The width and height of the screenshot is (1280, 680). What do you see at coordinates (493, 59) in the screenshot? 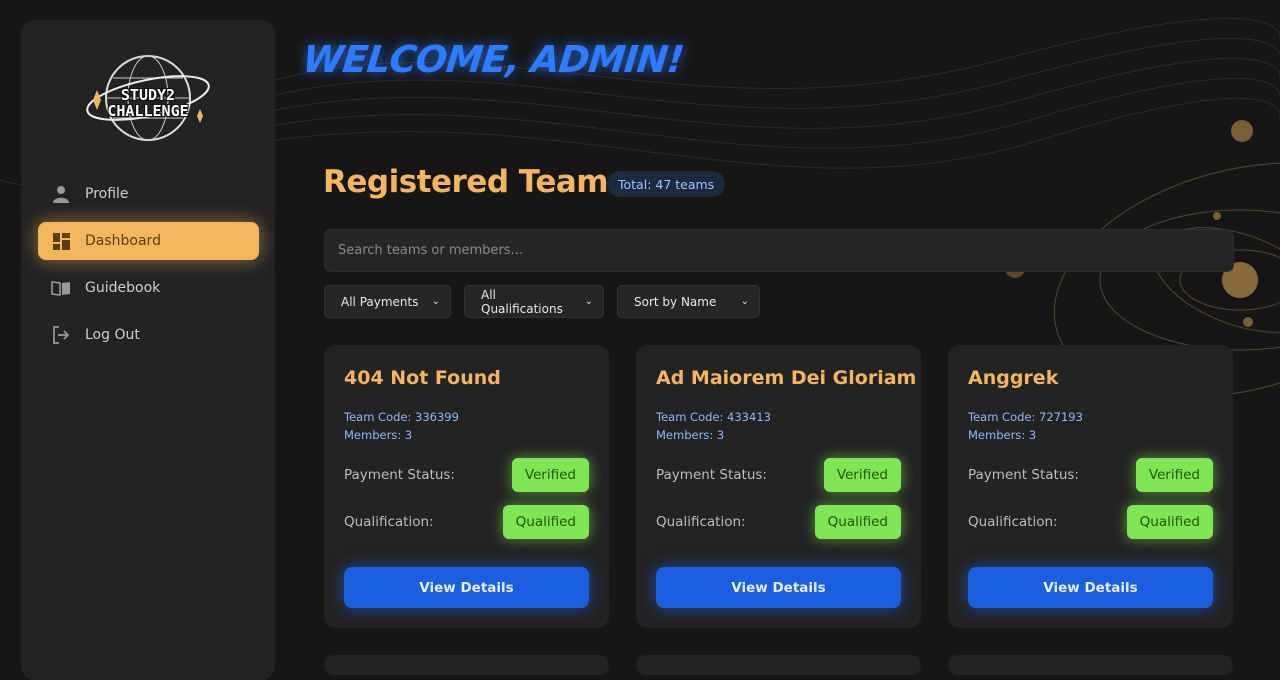
I see `welcome-heading: WELCOME, ADMIN!` at bounding box center [493, 59].